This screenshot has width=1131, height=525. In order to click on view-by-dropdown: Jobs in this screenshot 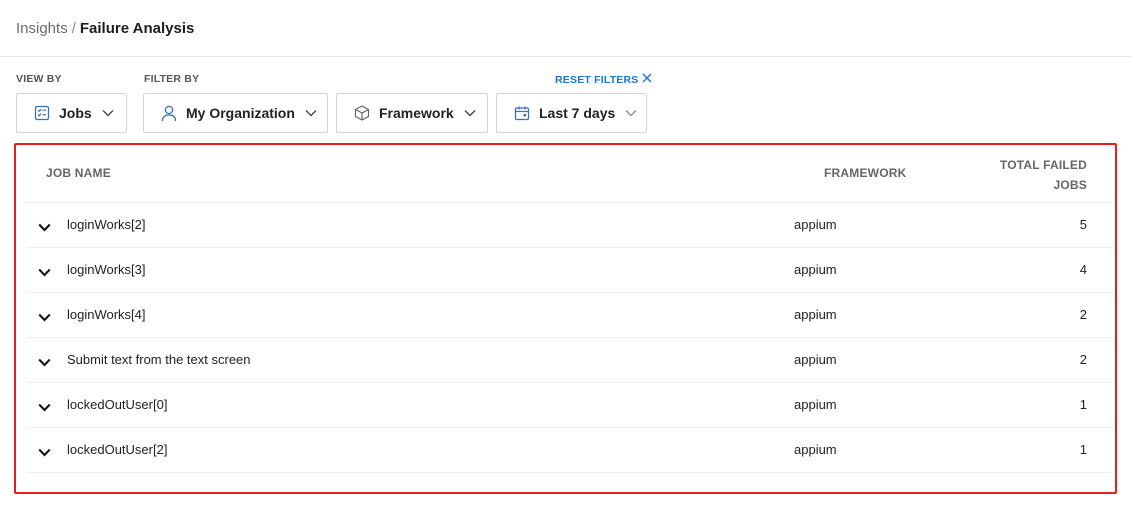, I will do `click(71, 113)`.